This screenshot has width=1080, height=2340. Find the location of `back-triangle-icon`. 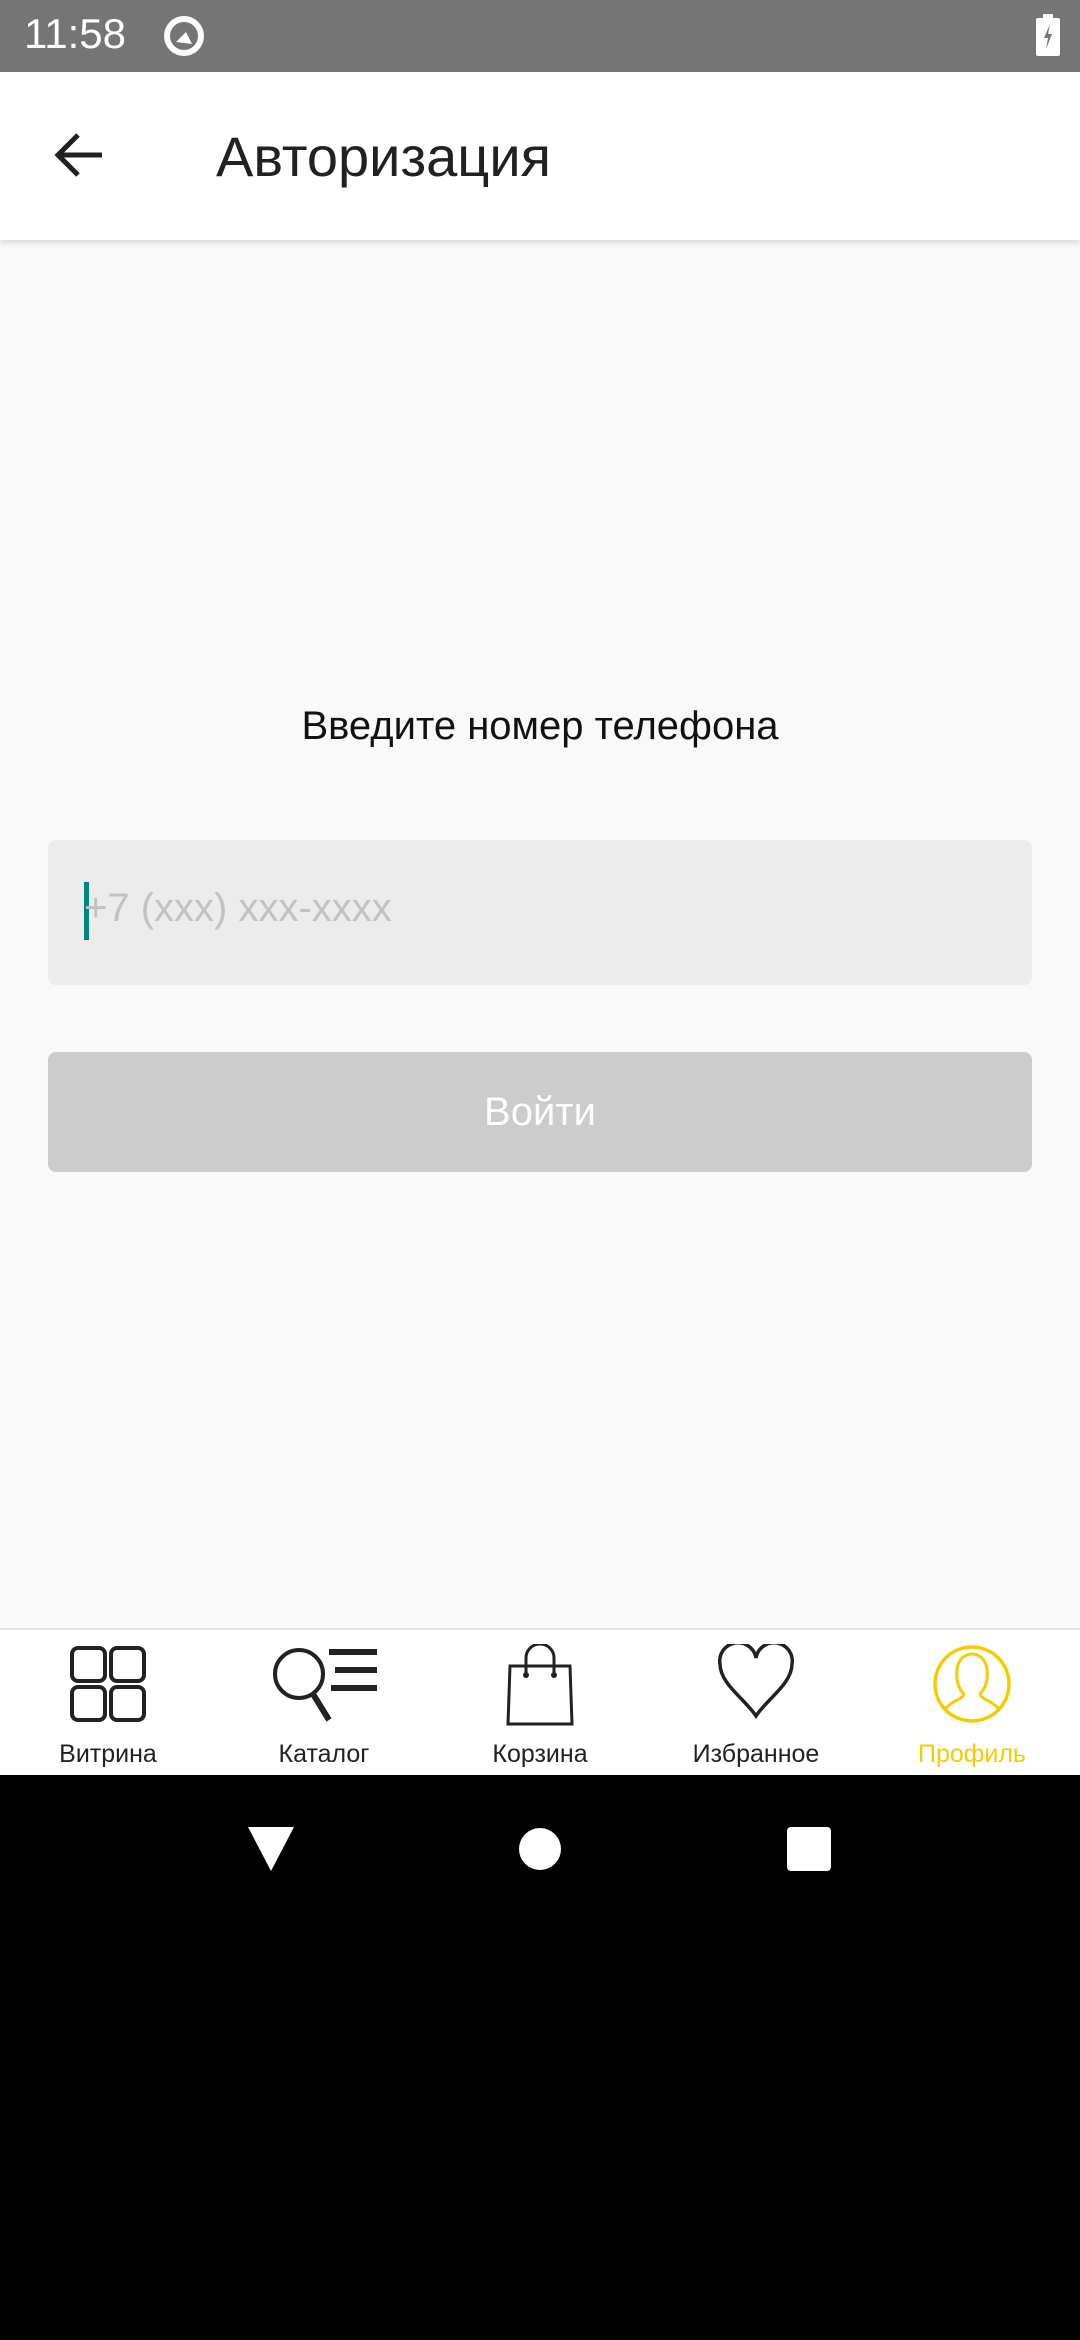

back-triangle-icon is located at coordinates (271, 1849).